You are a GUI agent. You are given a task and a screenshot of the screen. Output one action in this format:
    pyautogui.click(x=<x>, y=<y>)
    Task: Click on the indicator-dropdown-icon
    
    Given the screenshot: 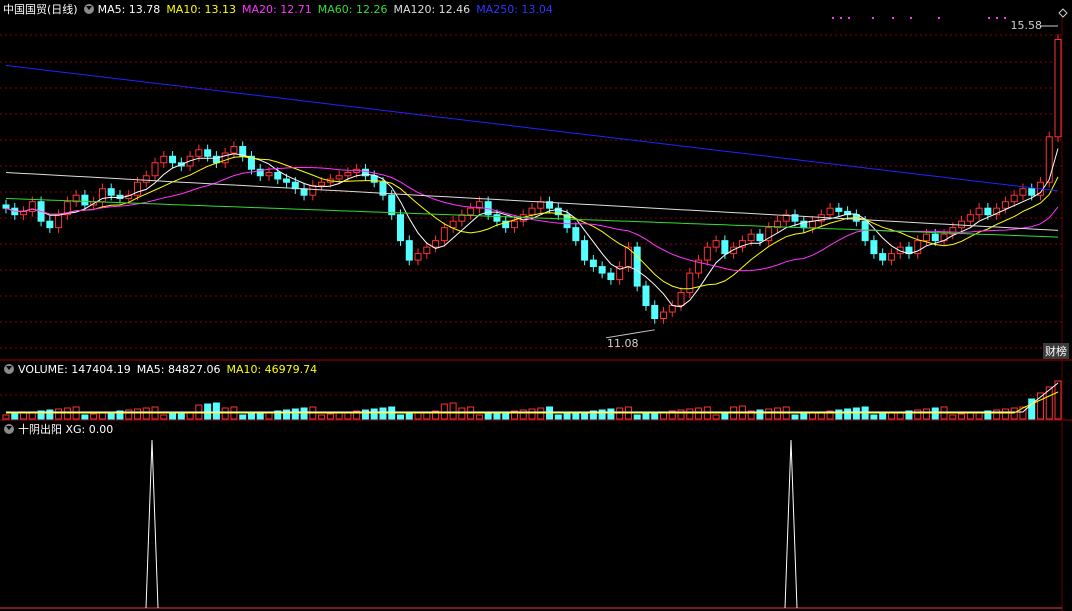 What is the action you would take?
    pyautogui.click(x=9, y=429)
    